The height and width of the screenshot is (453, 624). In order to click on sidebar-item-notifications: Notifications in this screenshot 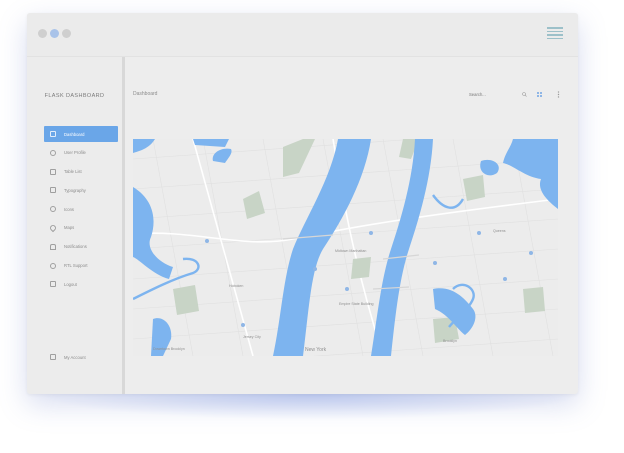, I will do `click(81, 247)`.